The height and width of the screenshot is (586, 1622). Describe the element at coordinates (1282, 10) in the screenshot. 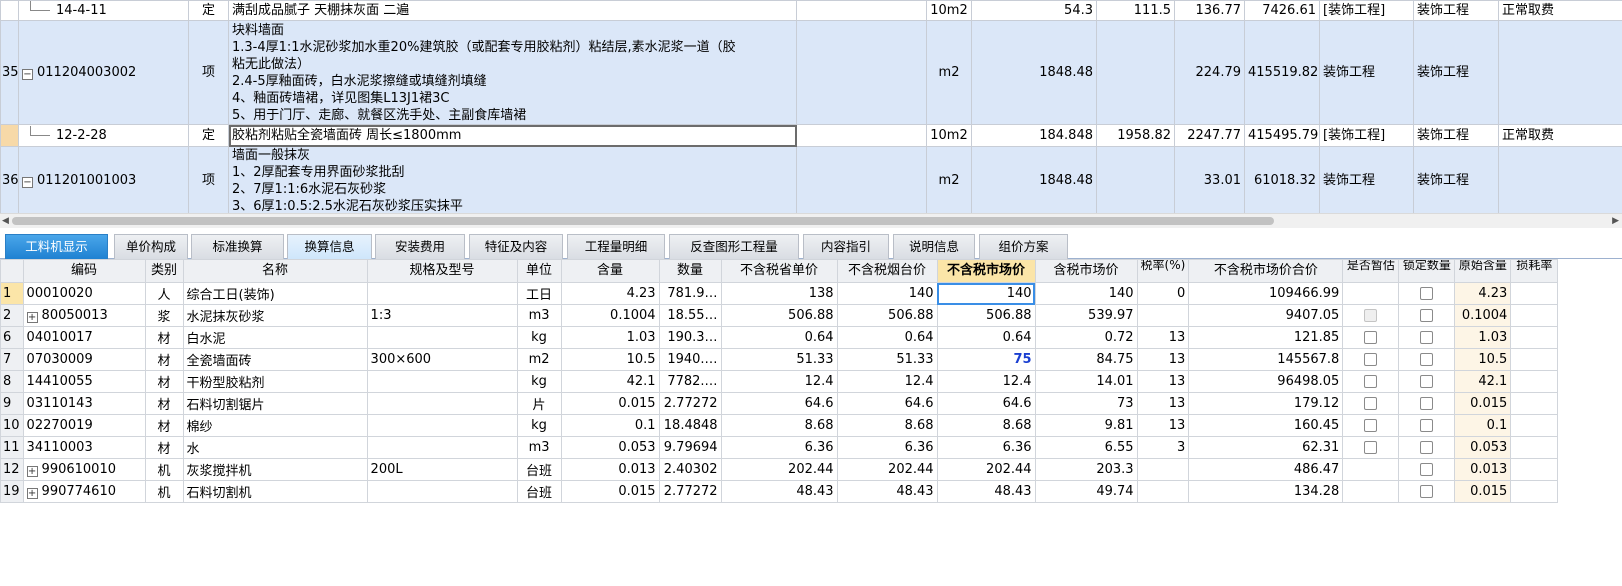

I see `item-composite-total: 7426.61` at that location.